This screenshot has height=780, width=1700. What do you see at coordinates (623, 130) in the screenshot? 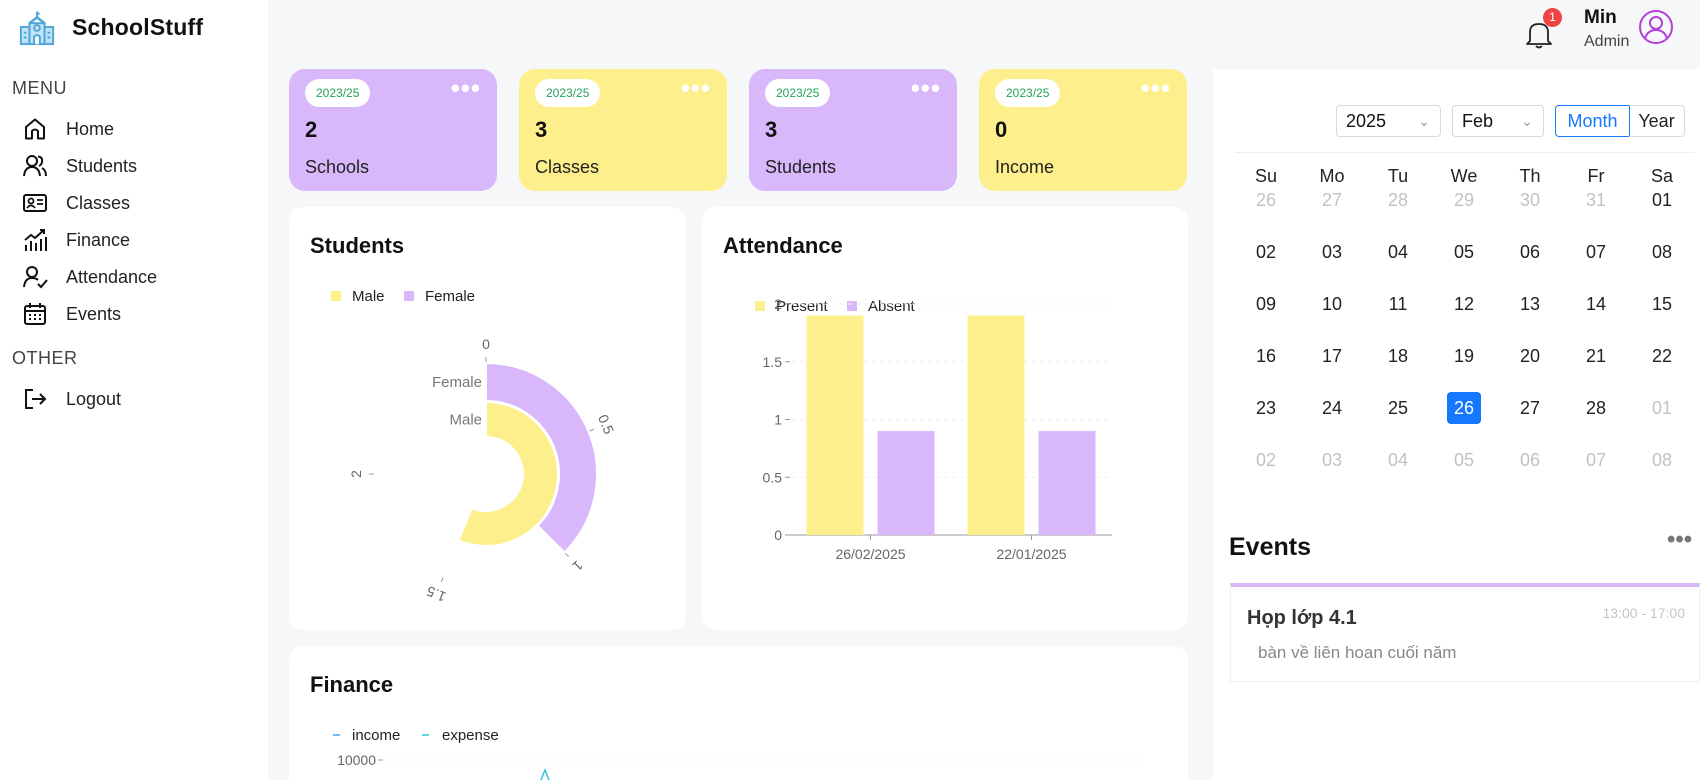
I see `stat-card-classes: 2023/25 ••• 3 Classes` at bounding box center [623, 130].